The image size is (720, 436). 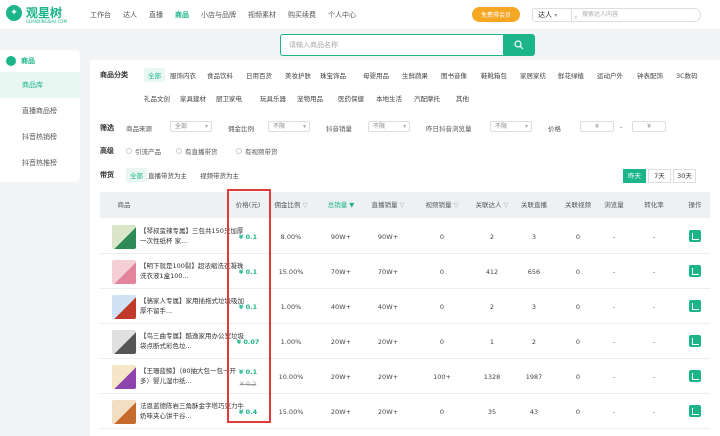 I want to click on table-header-cell: 直播销量 ▽, so click(x=388, y=205).